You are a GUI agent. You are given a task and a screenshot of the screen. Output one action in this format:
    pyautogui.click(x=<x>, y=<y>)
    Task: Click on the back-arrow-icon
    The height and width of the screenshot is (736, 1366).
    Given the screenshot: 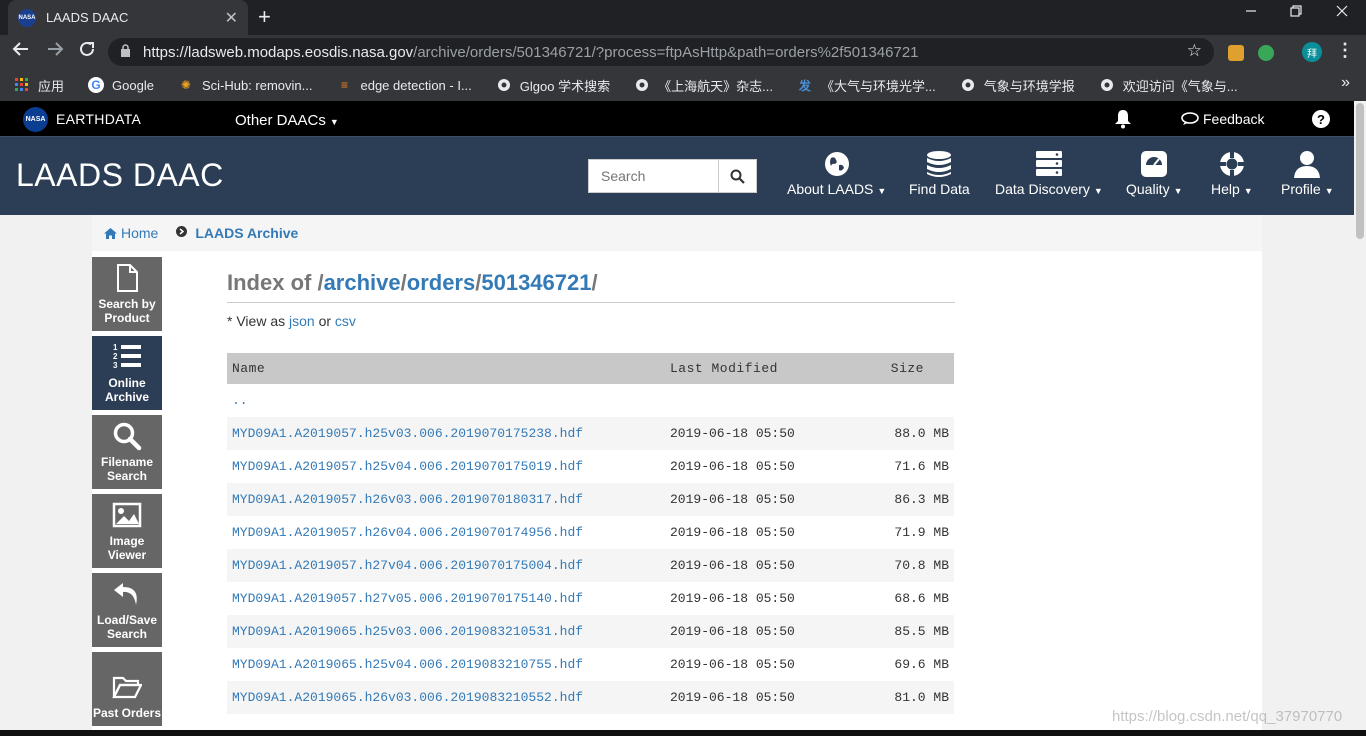 What is the action you would take?
    pyautogui.click(x=21, y=52)
    